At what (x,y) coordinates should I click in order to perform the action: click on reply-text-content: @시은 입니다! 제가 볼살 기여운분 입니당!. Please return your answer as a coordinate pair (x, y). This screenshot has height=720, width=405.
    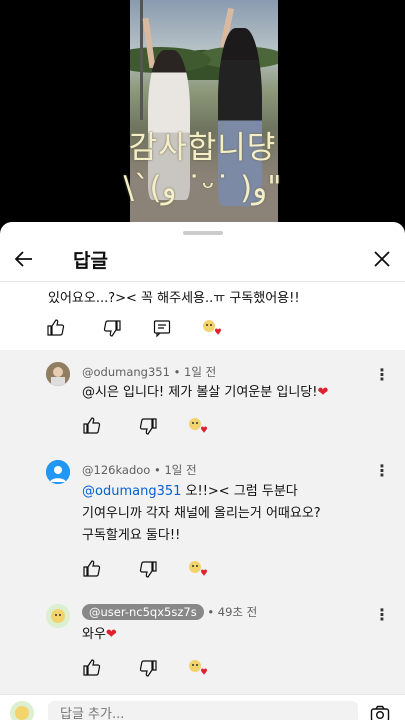
    Looking at the image, I should click on (200, 392).